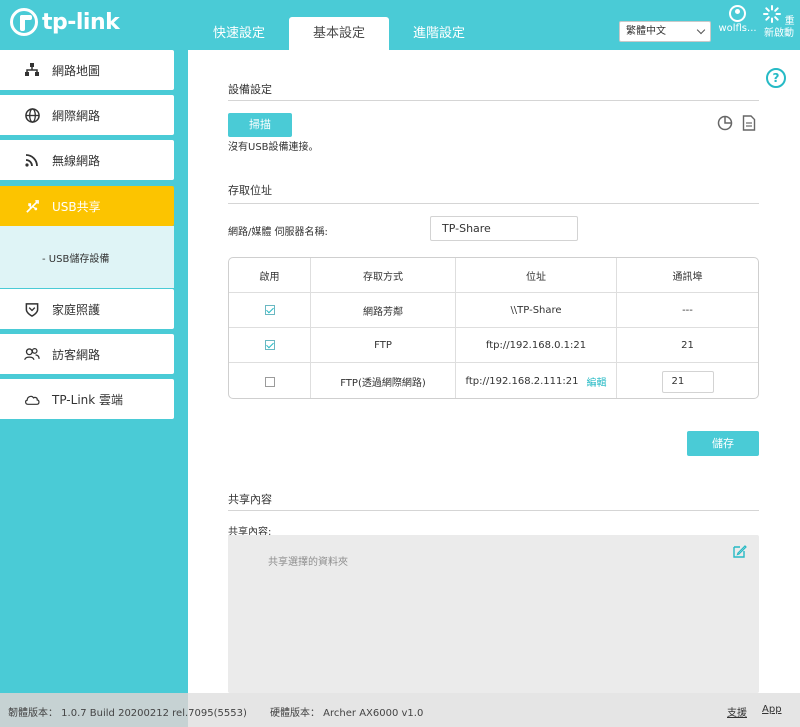 Image resolution: width=800 pixels, height=727 pixels. What do you see at coordinates (504, 228) in the screenshot?
I see `server-name-input: TP-Share` at bounding box center [504, 228].